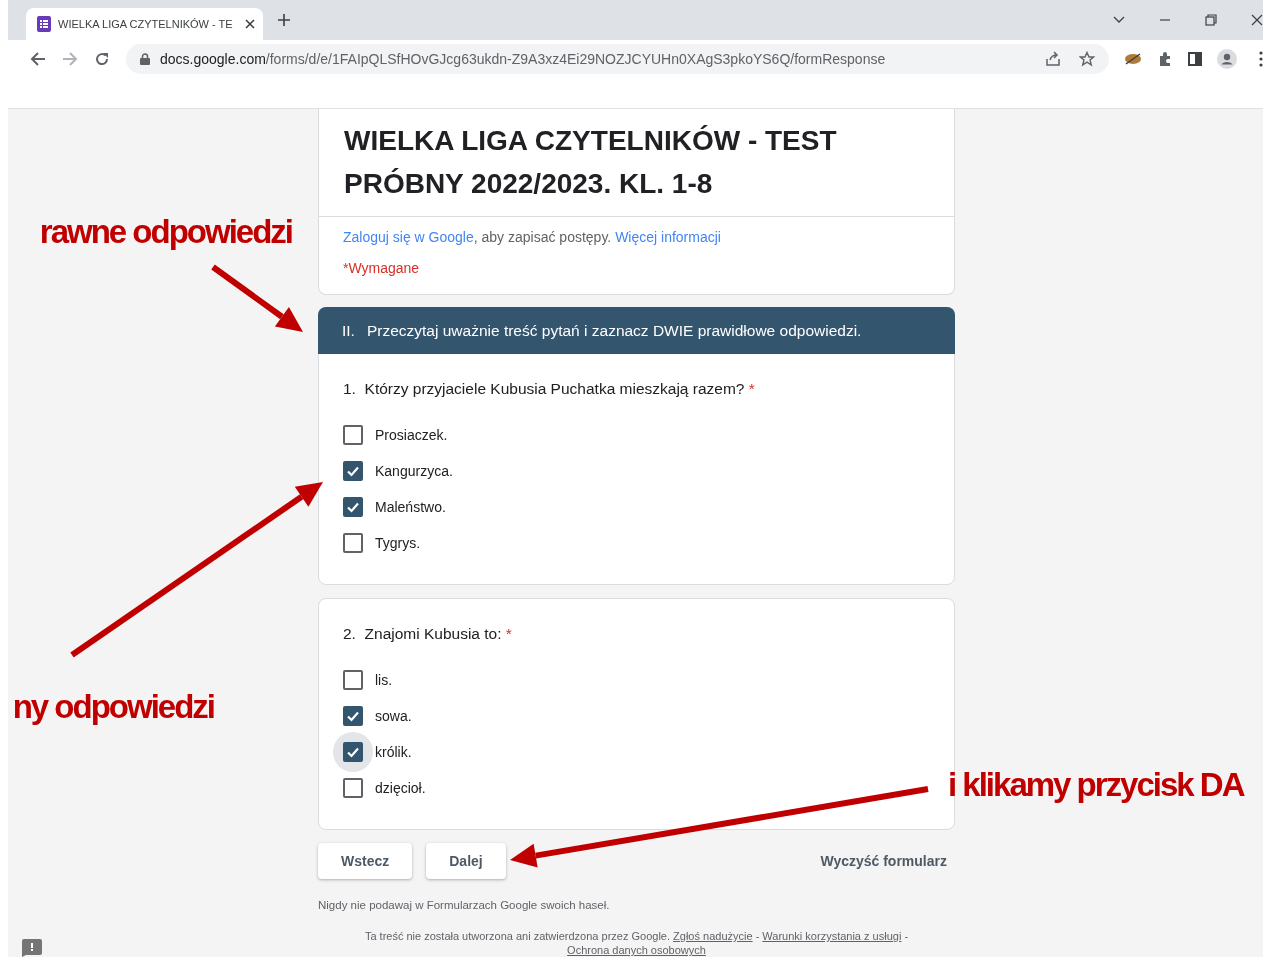 The height and width of the screenshot is (957, 1263). I want to click on clear-form-button: Wyczyść formularz, so click(883, 861).